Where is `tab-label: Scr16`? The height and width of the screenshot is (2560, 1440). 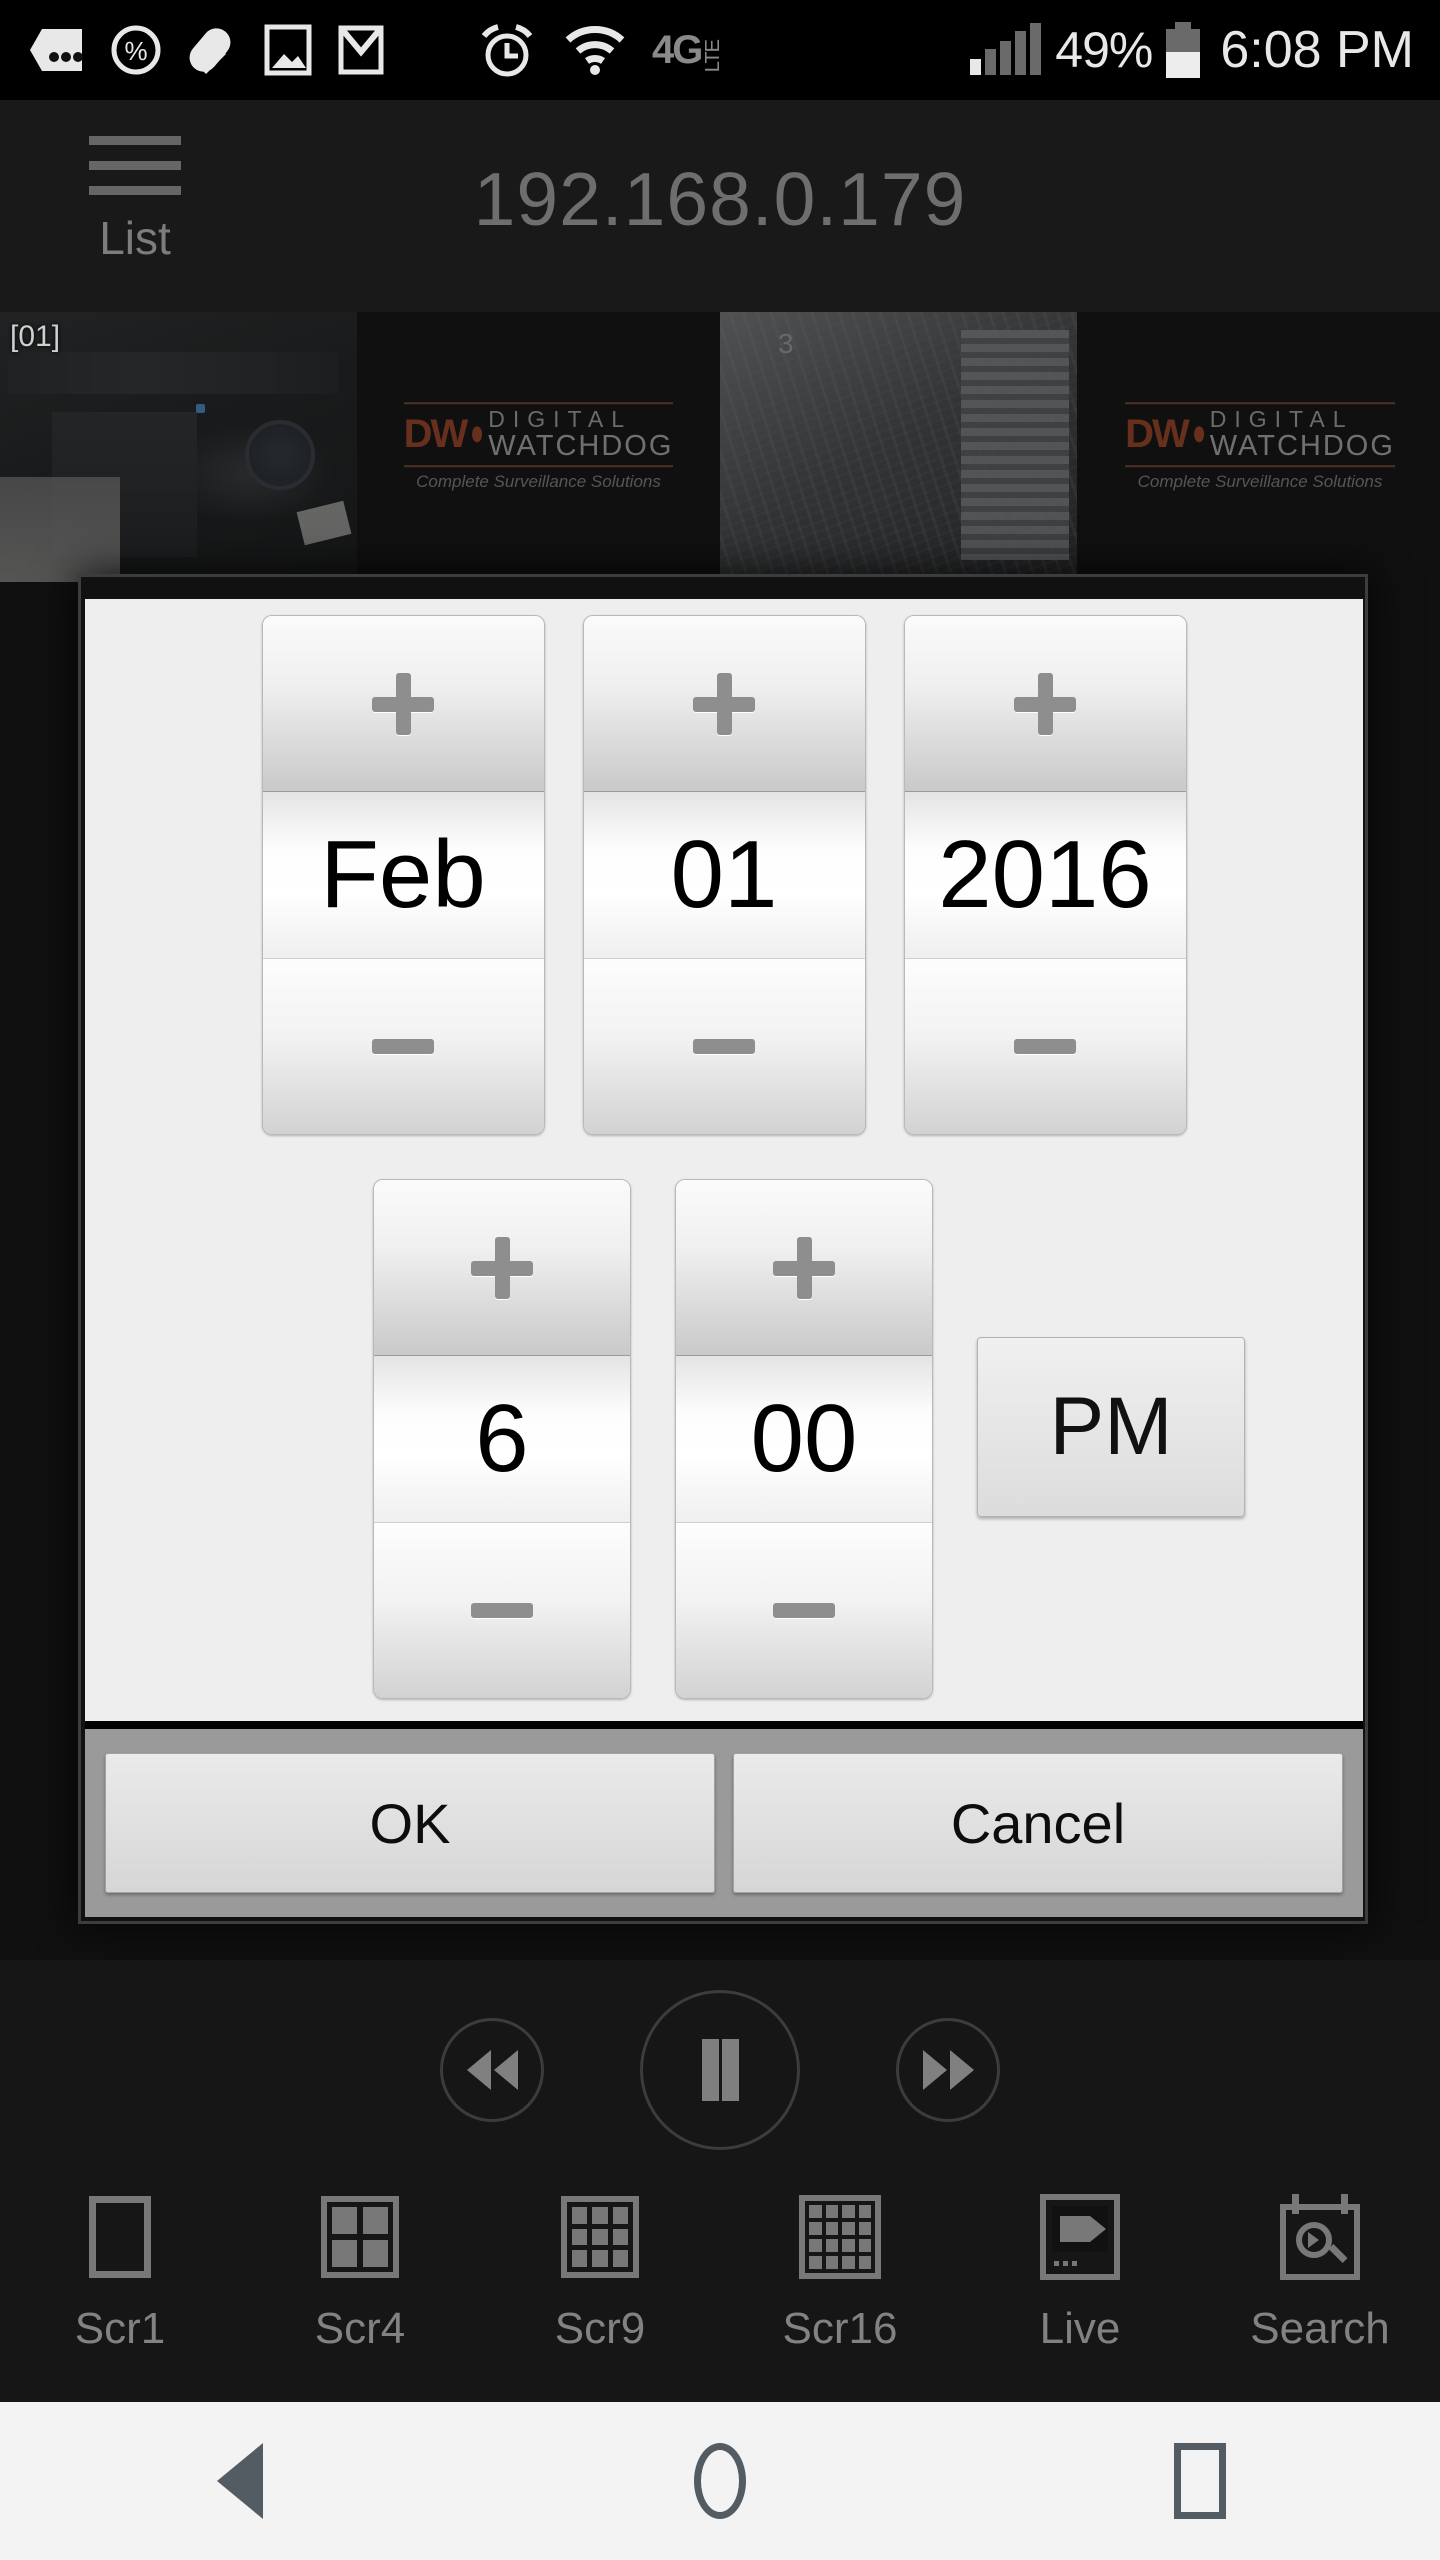 tab-label: Scr16 is located at coordinates (840, 2328).